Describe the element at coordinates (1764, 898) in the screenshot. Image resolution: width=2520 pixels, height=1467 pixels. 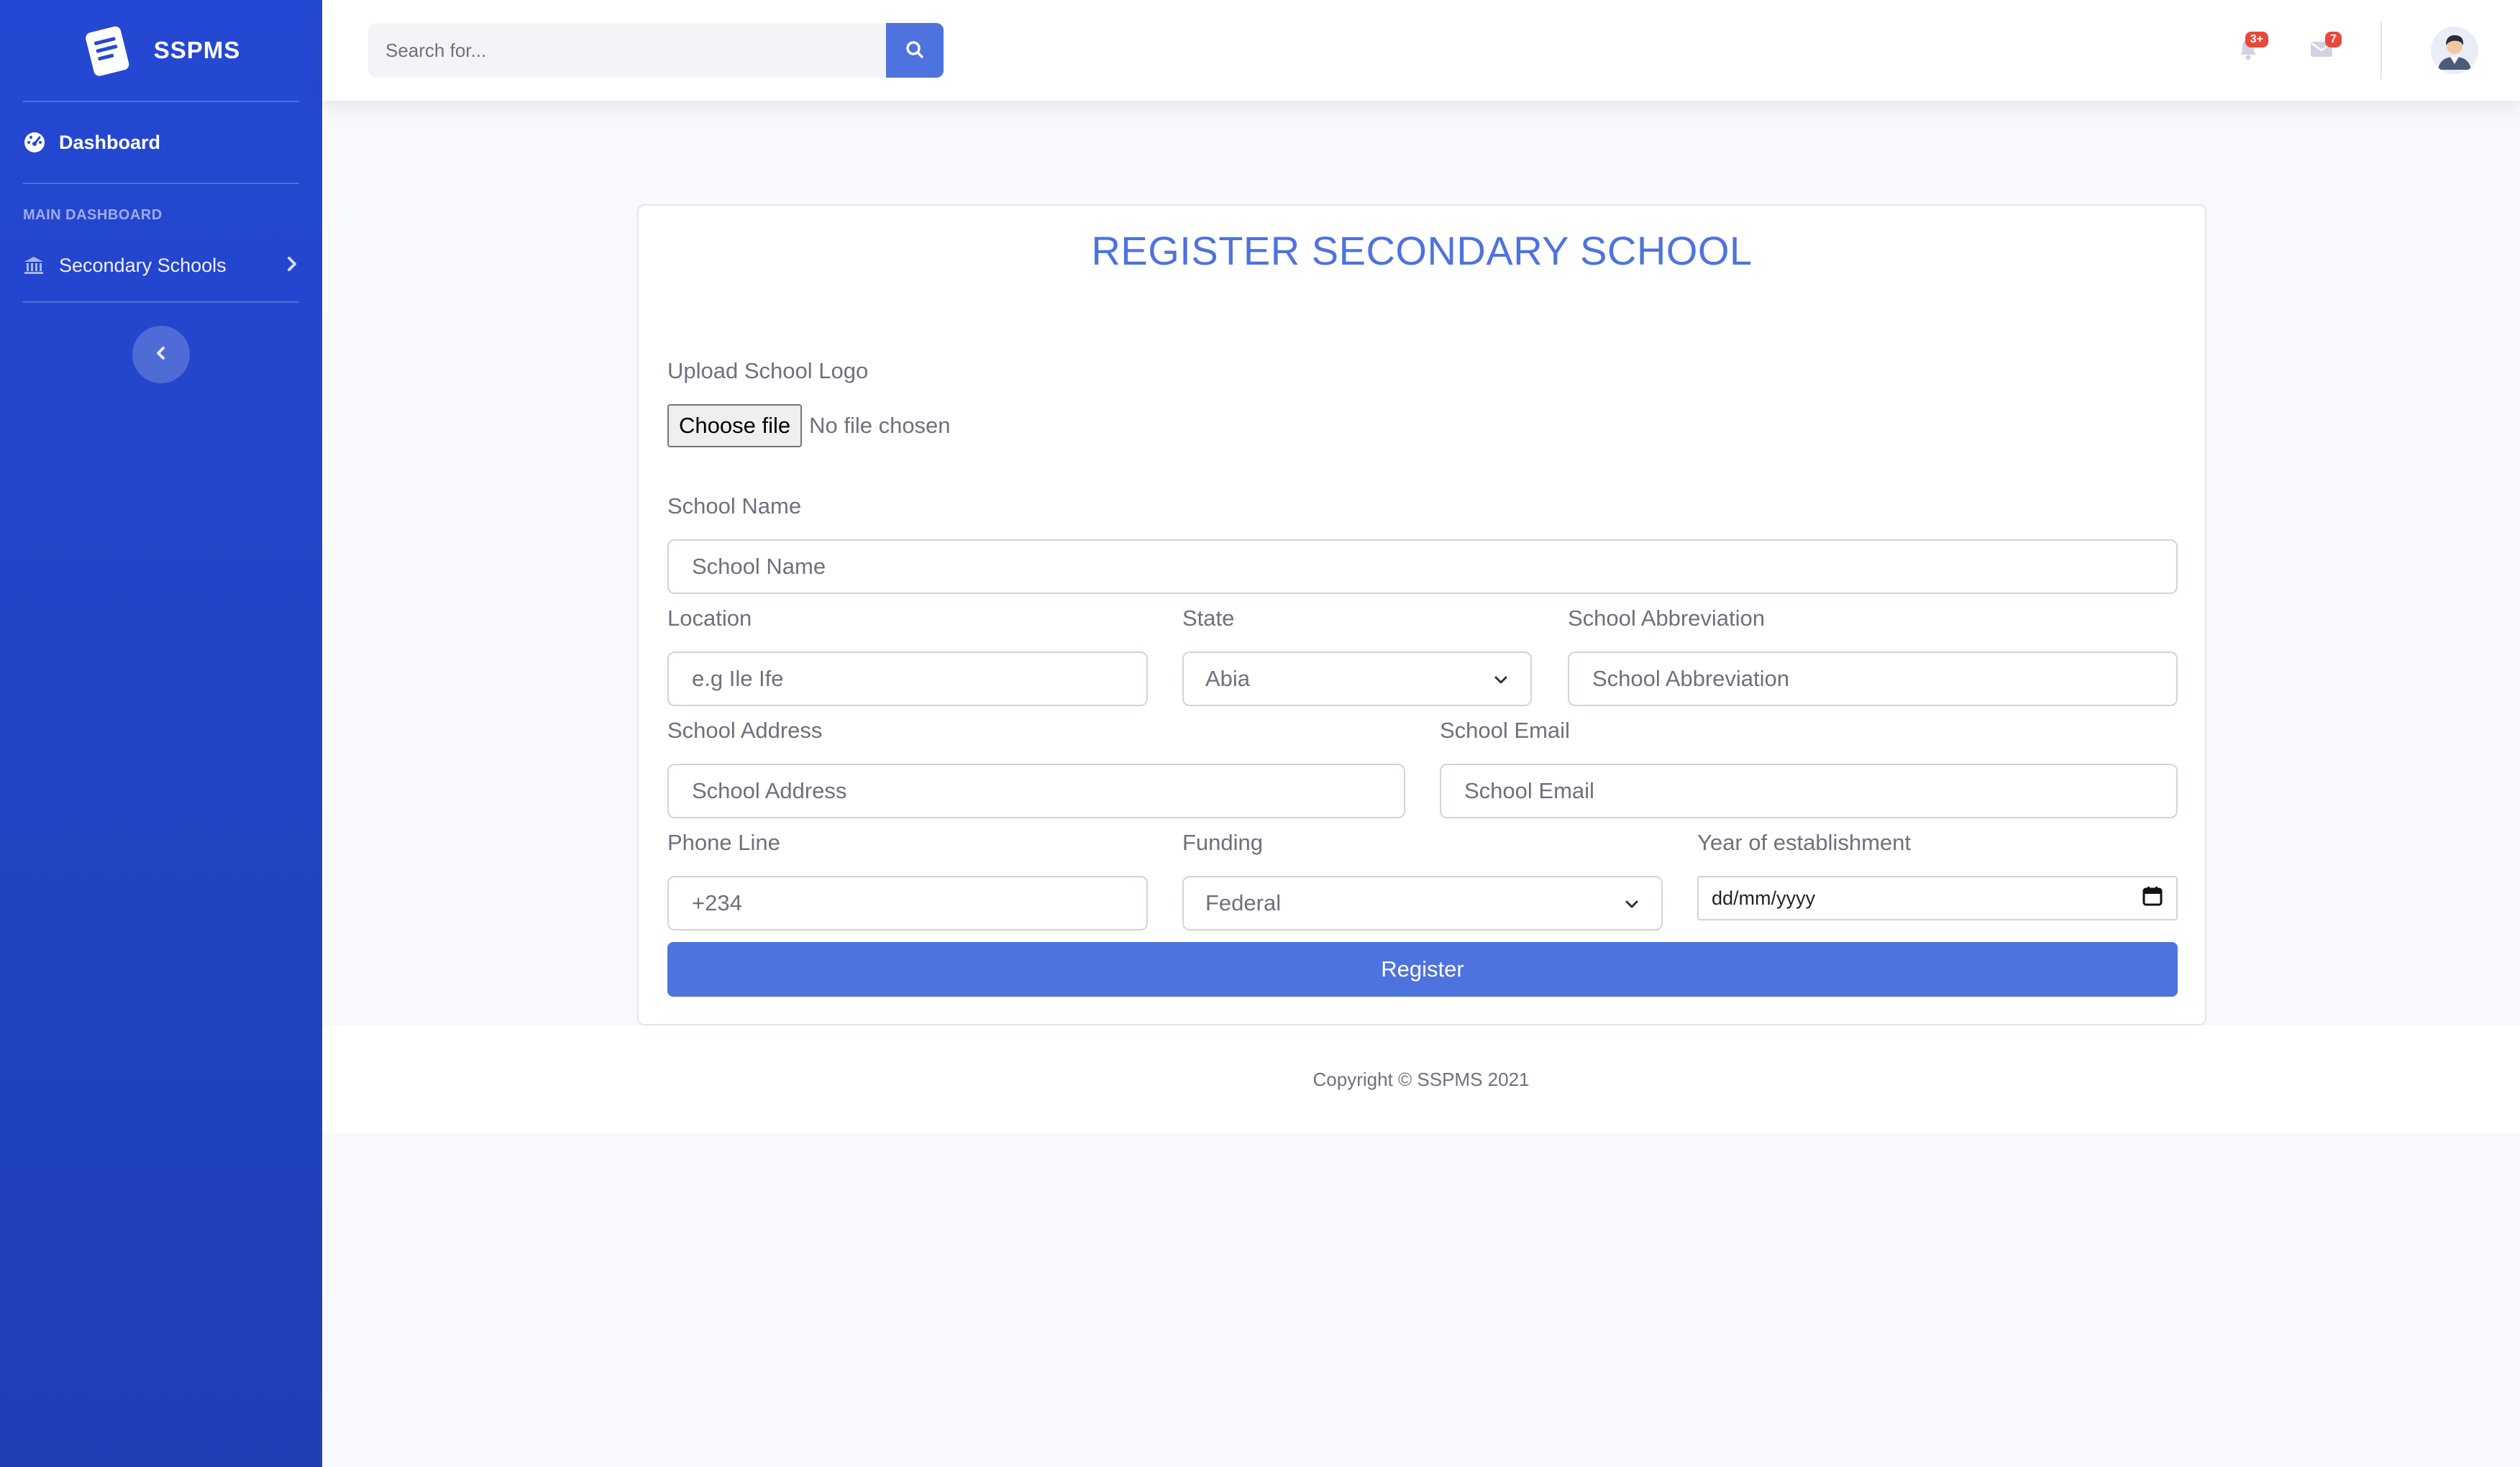
I see `date-placeholder: dd/mm/yyyy` at that location.